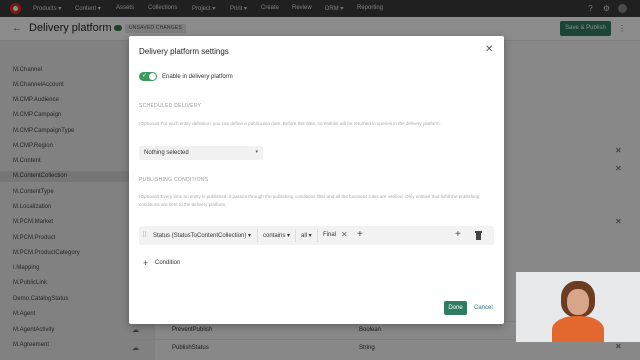 The width and height of the screenshot is (640, 360). What do you see at coordinates (145, 76) in the screenshot?
I see `check-icon: ✓` at bounding box center [145, 76].